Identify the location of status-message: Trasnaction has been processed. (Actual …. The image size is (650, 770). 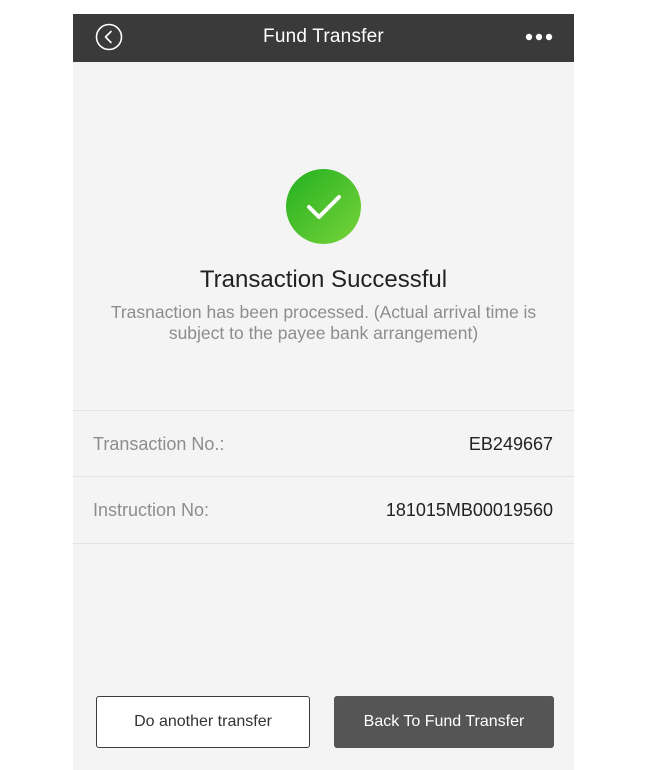
(323, 322).